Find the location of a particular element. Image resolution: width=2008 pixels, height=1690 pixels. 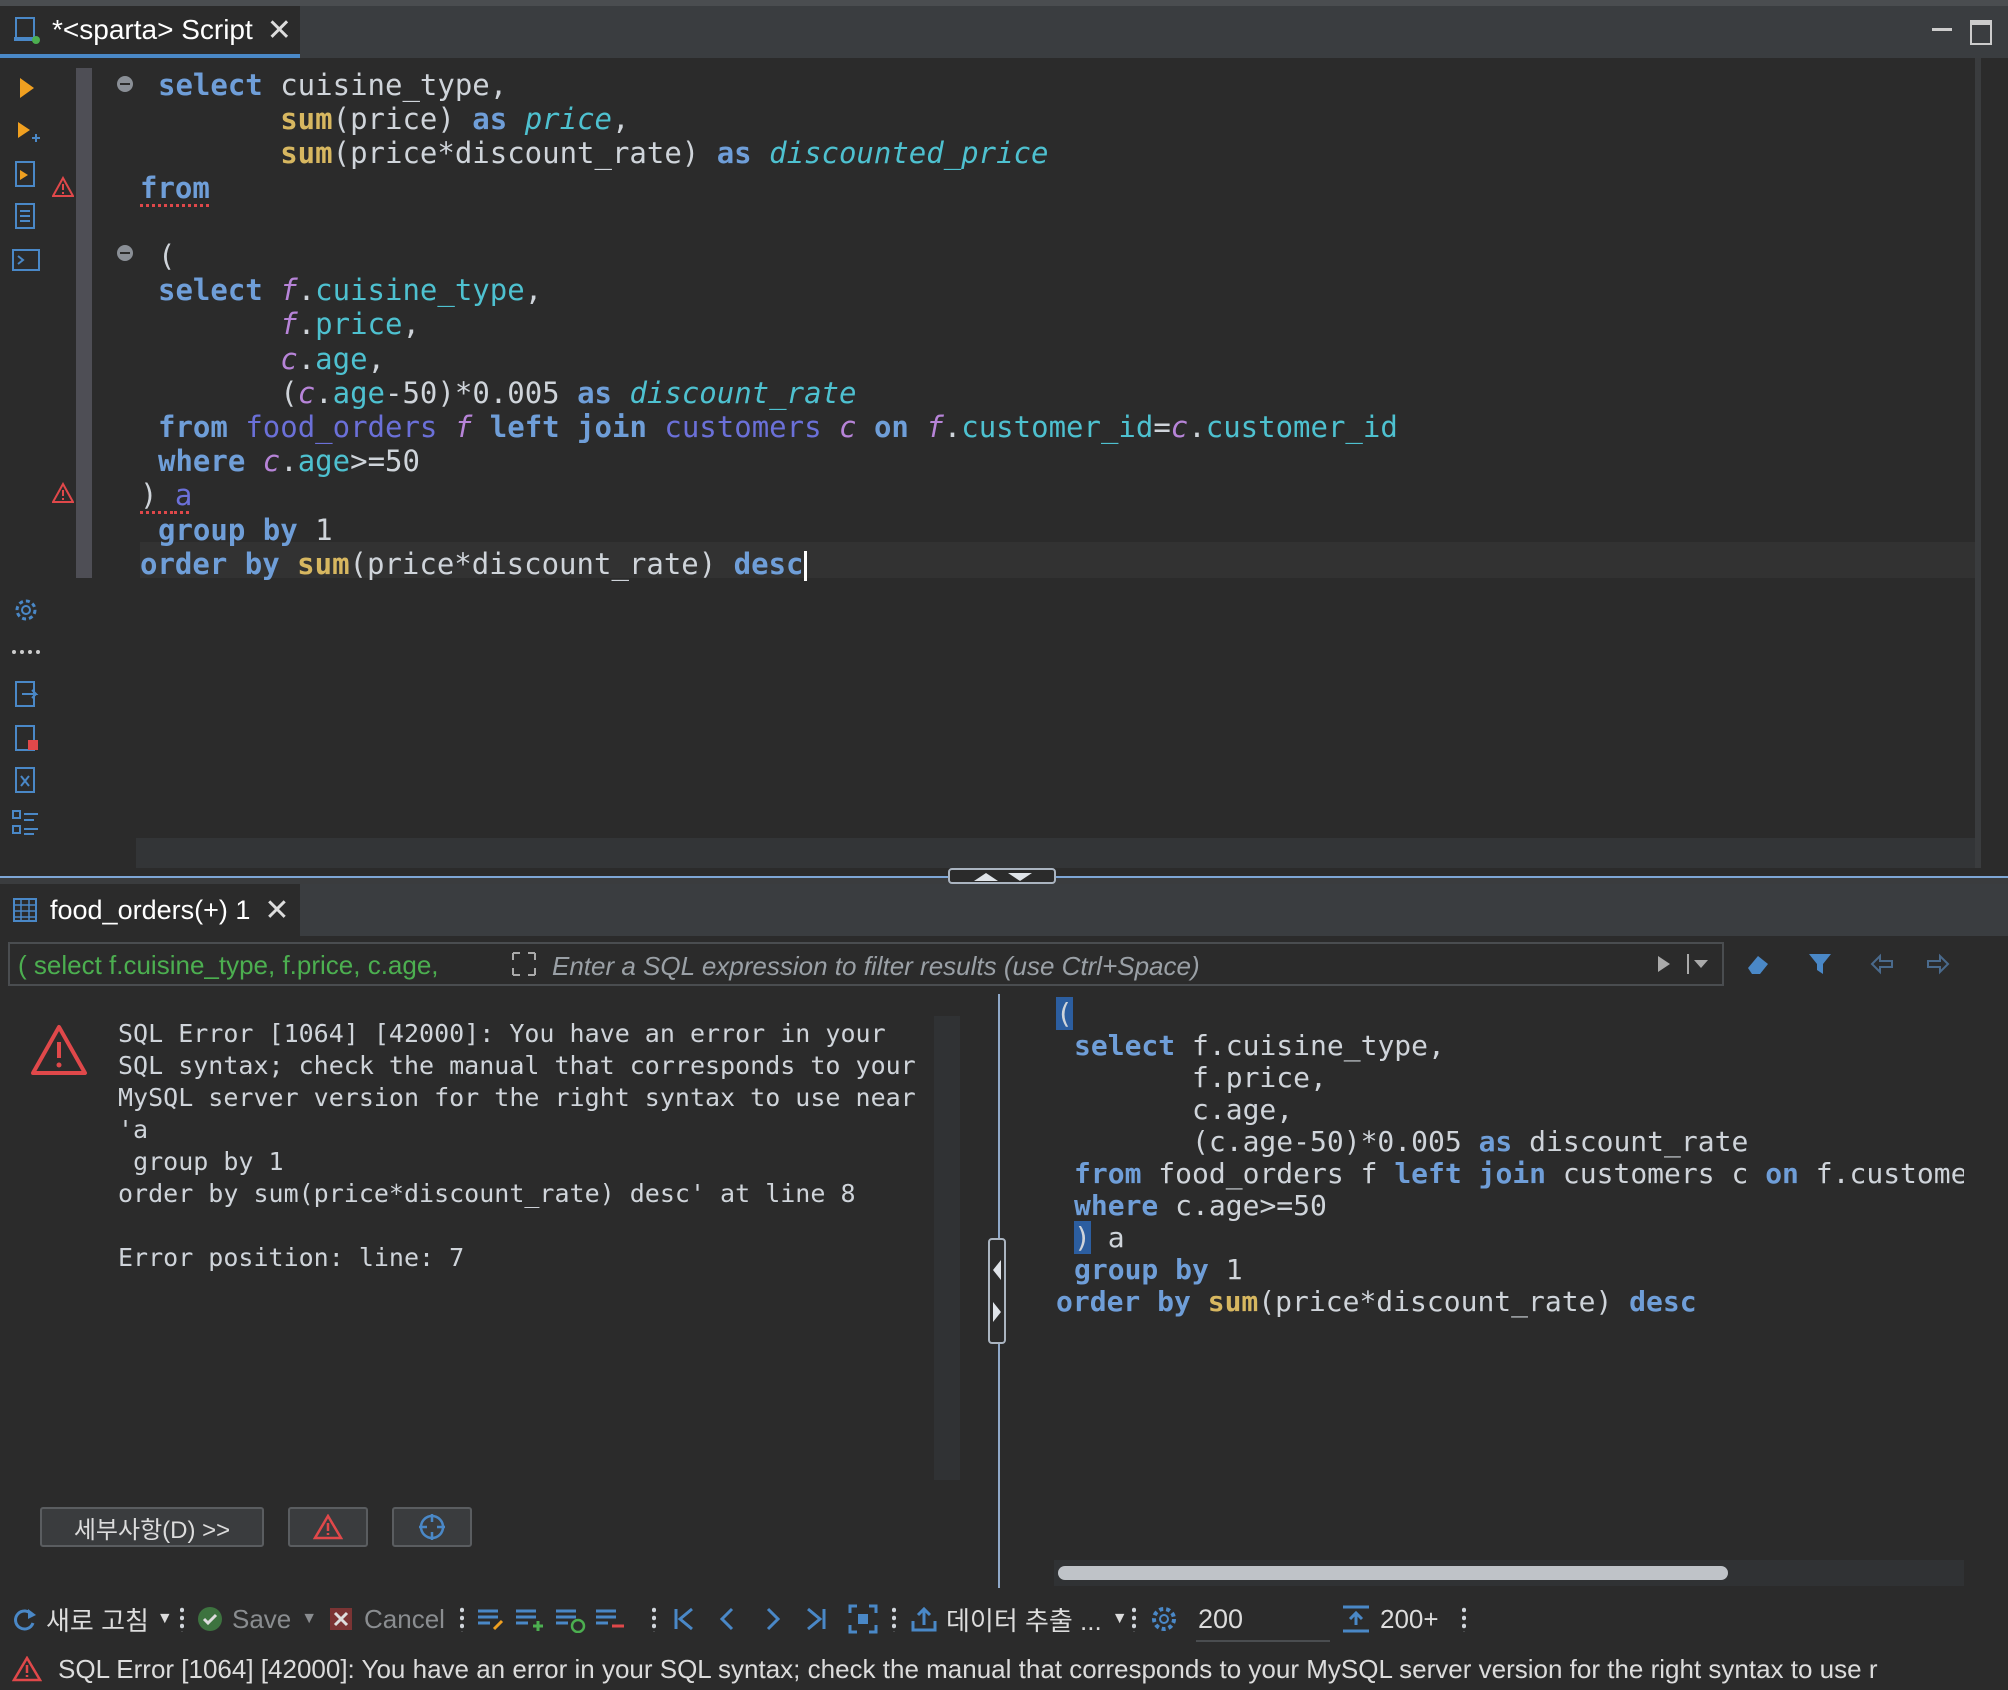

query-token: select is located at coordinates (1125, 1045).